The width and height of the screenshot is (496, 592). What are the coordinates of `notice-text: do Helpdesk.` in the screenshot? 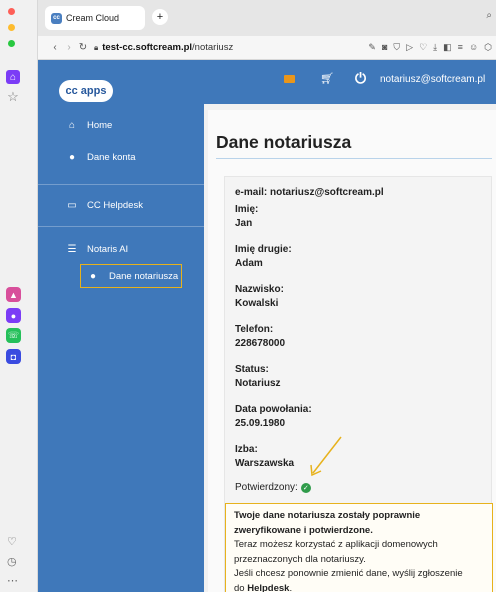 It's located at (263, 587).